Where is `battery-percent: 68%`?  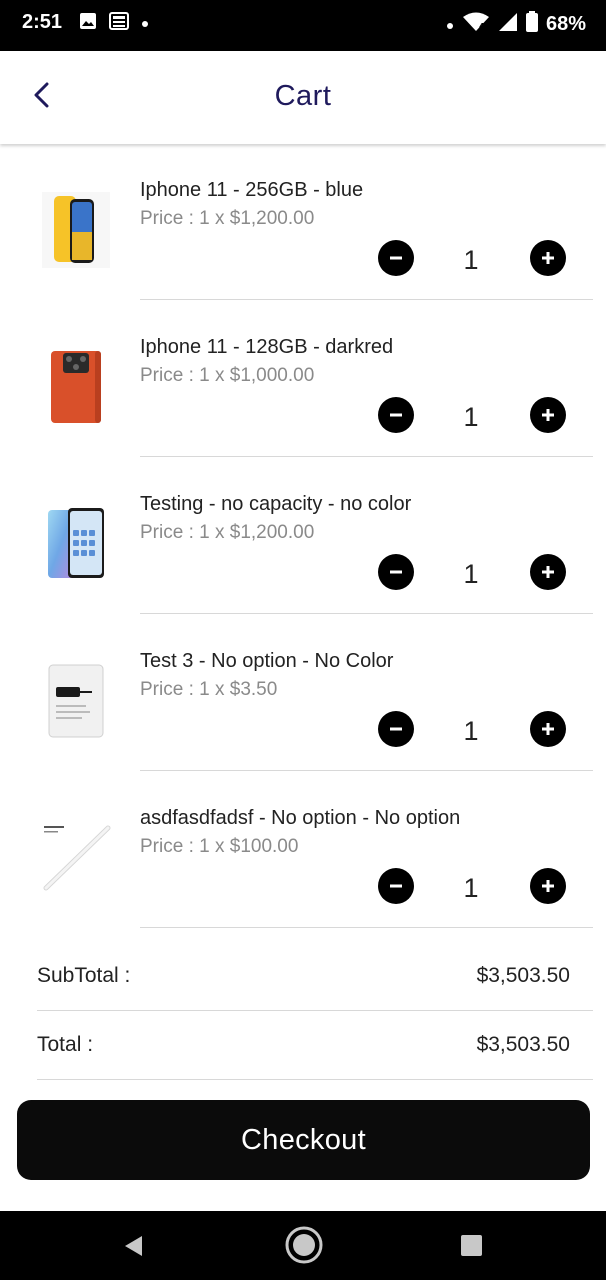
battery-percent: 68% is located at coordinates (565, 24).